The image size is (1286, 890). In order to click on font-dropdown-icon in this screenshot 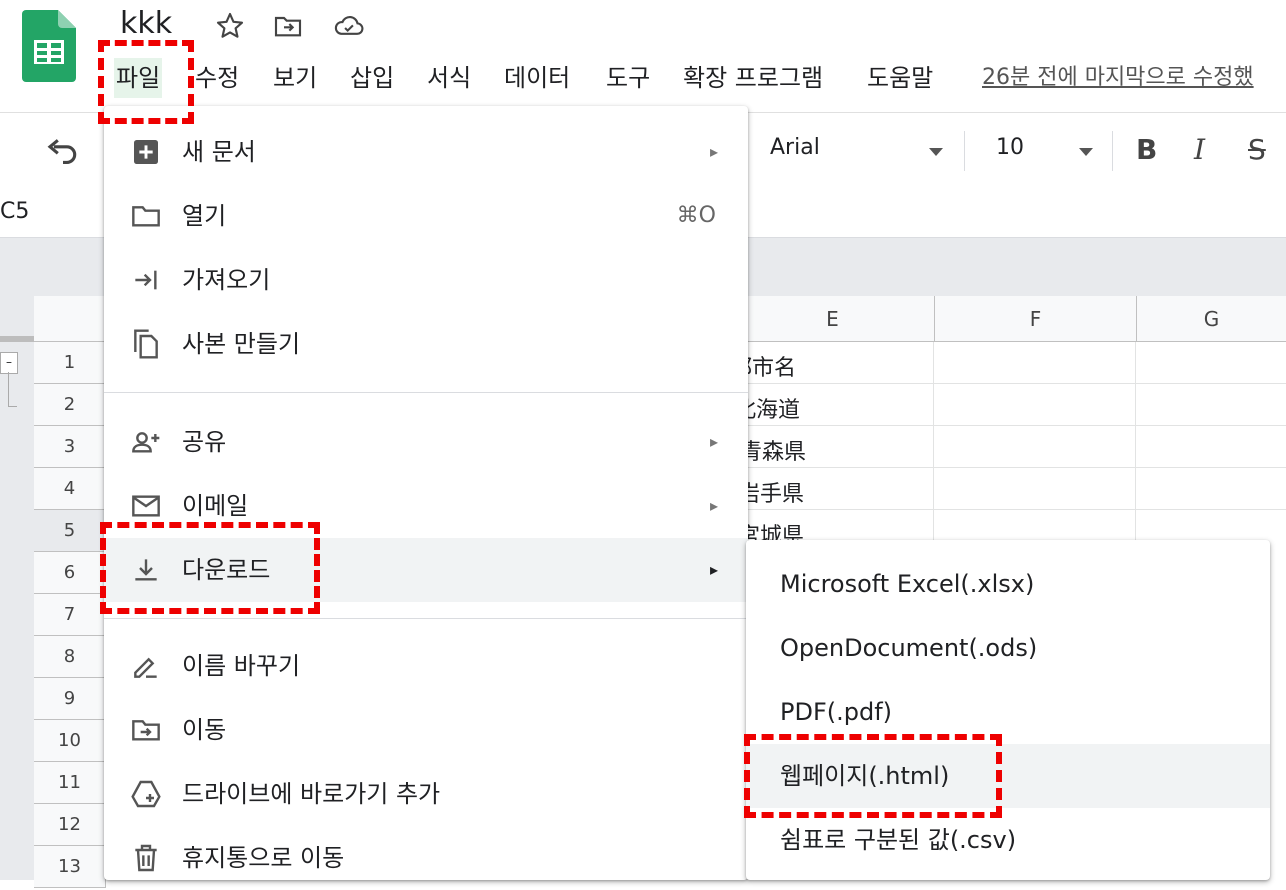, I will do `click(936, 152)`.